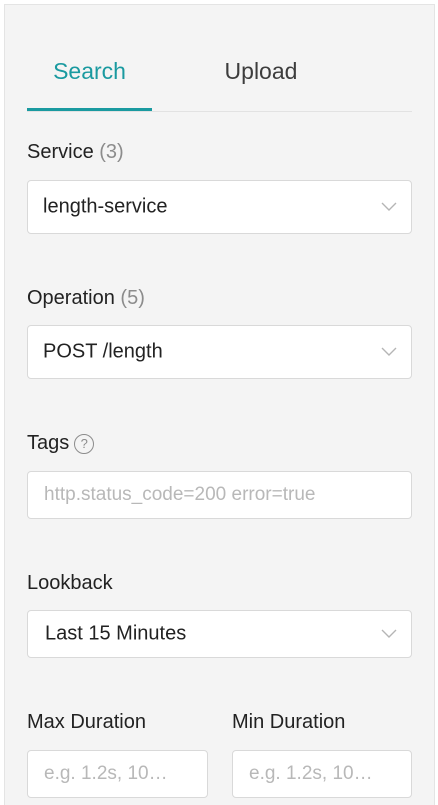  I want to click on service-select-value: length-service, so click(105, 206).